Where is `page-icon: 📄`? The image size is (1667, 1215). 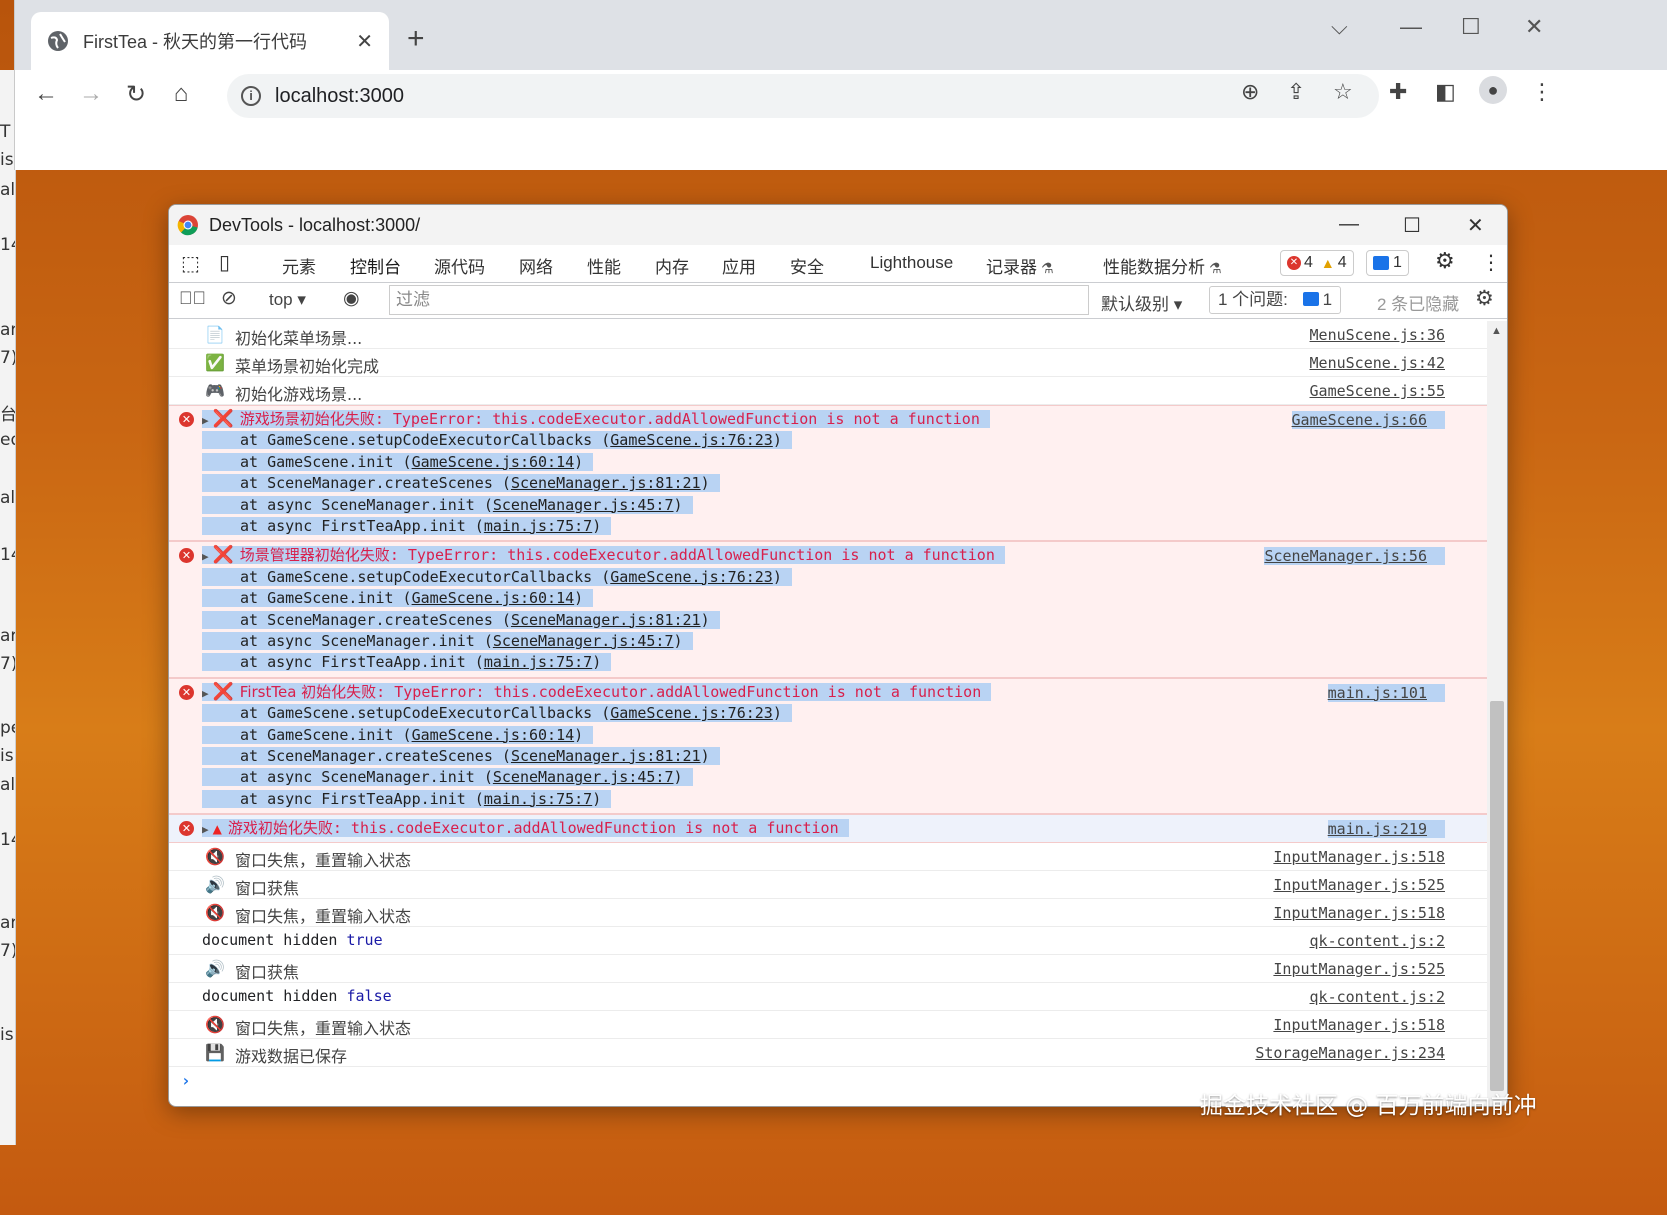 page-icon: 📄 is located at coordinates (215, 334).